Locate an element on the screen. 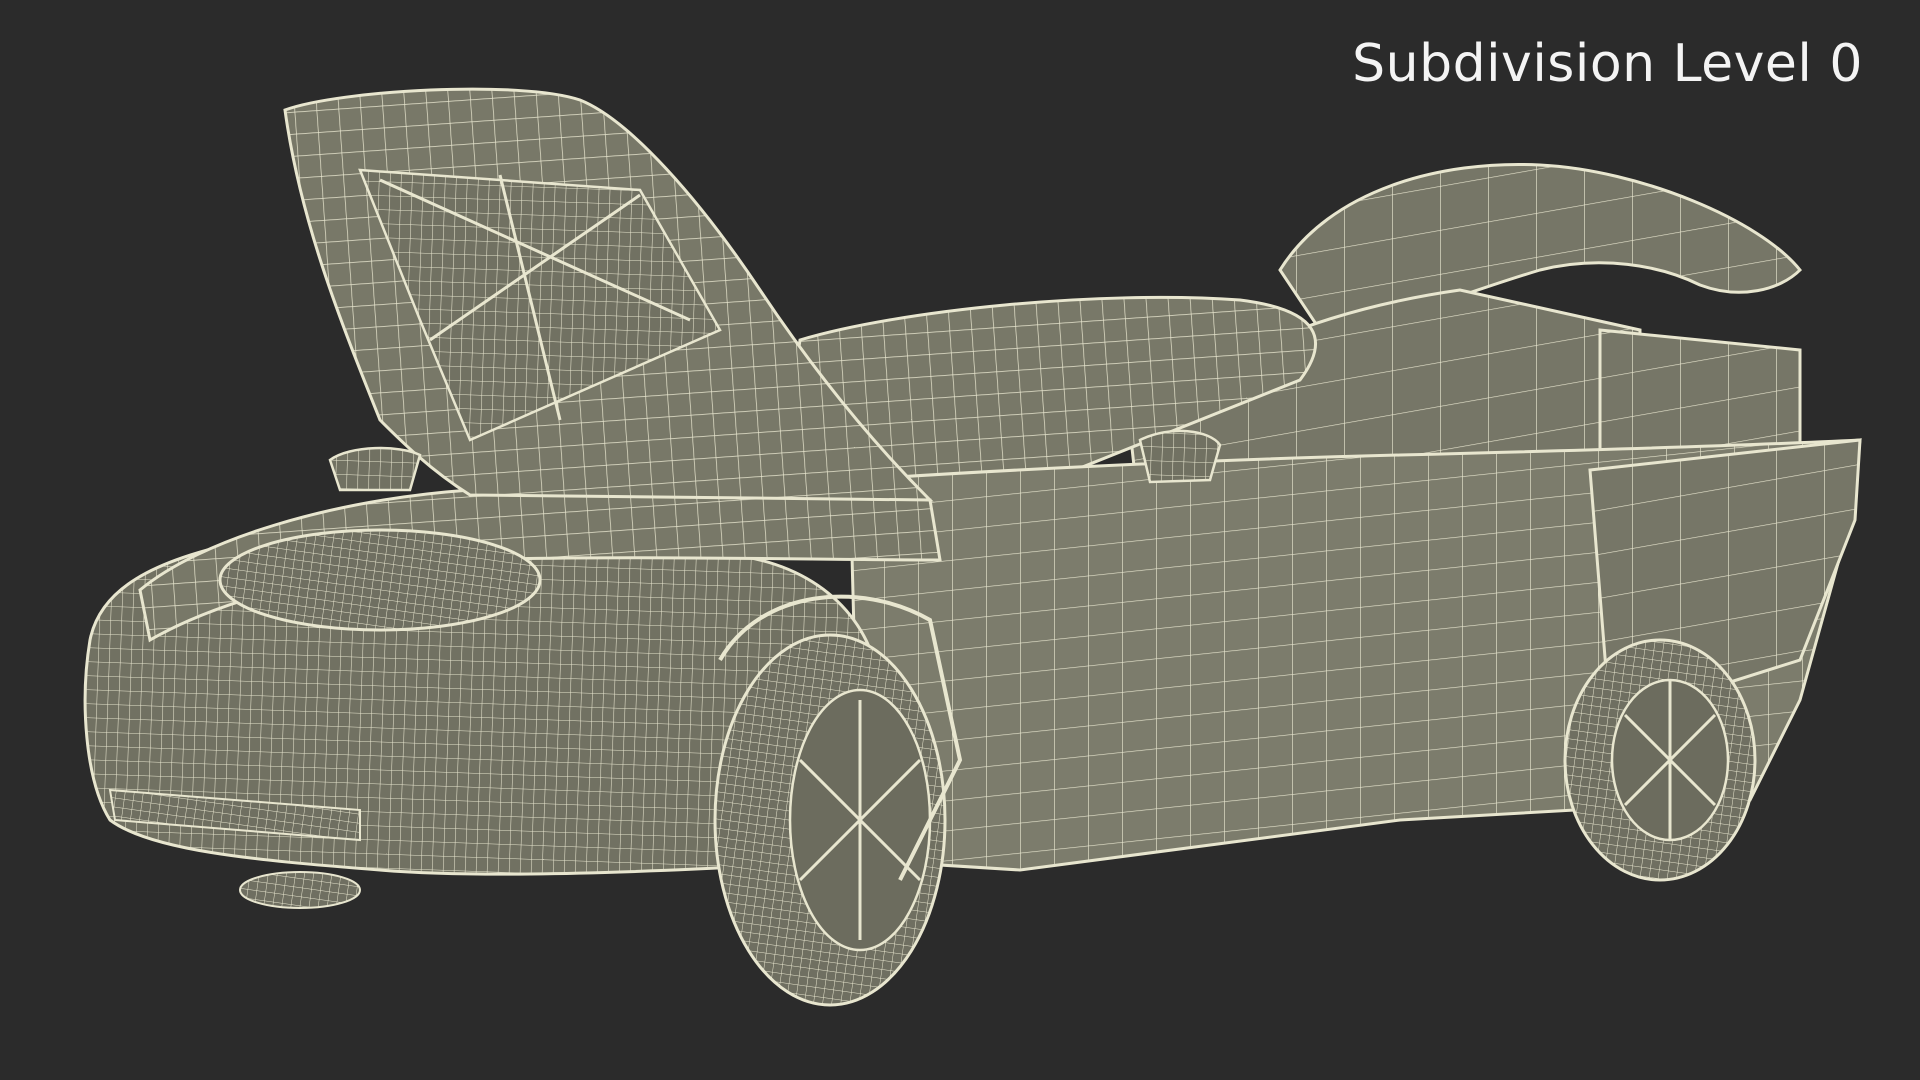 The height and width of the screenshot is (1080, 1920). right-mirror is located at coordinates (1180, 456).